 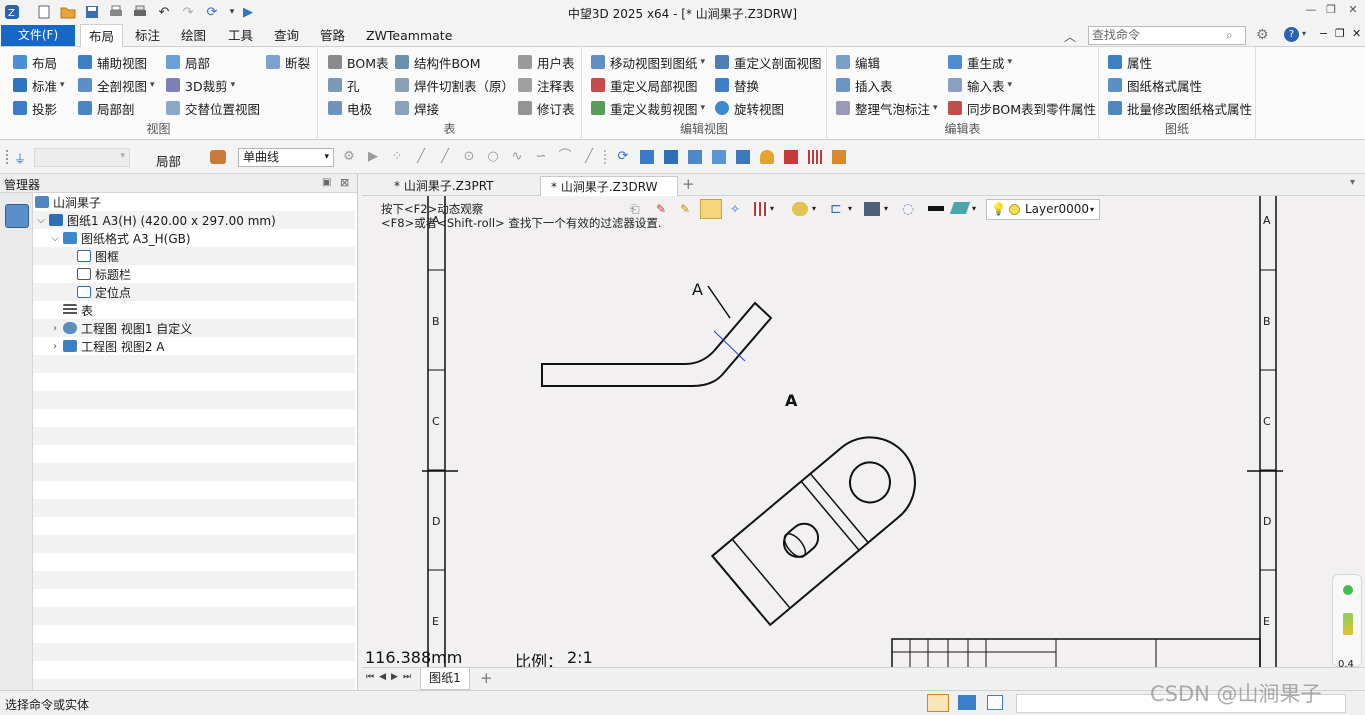 I want to click on tree-title-block: 标题栏, so click(x=104, y=274).